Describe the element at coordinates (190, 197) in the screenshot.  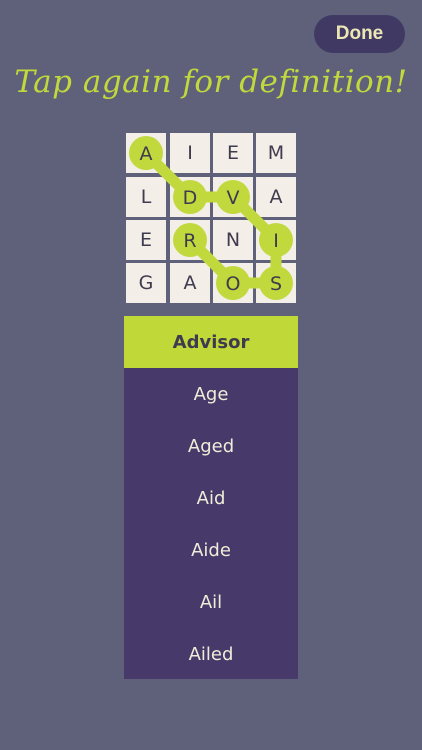
I see `grid-cell: D` at that location.